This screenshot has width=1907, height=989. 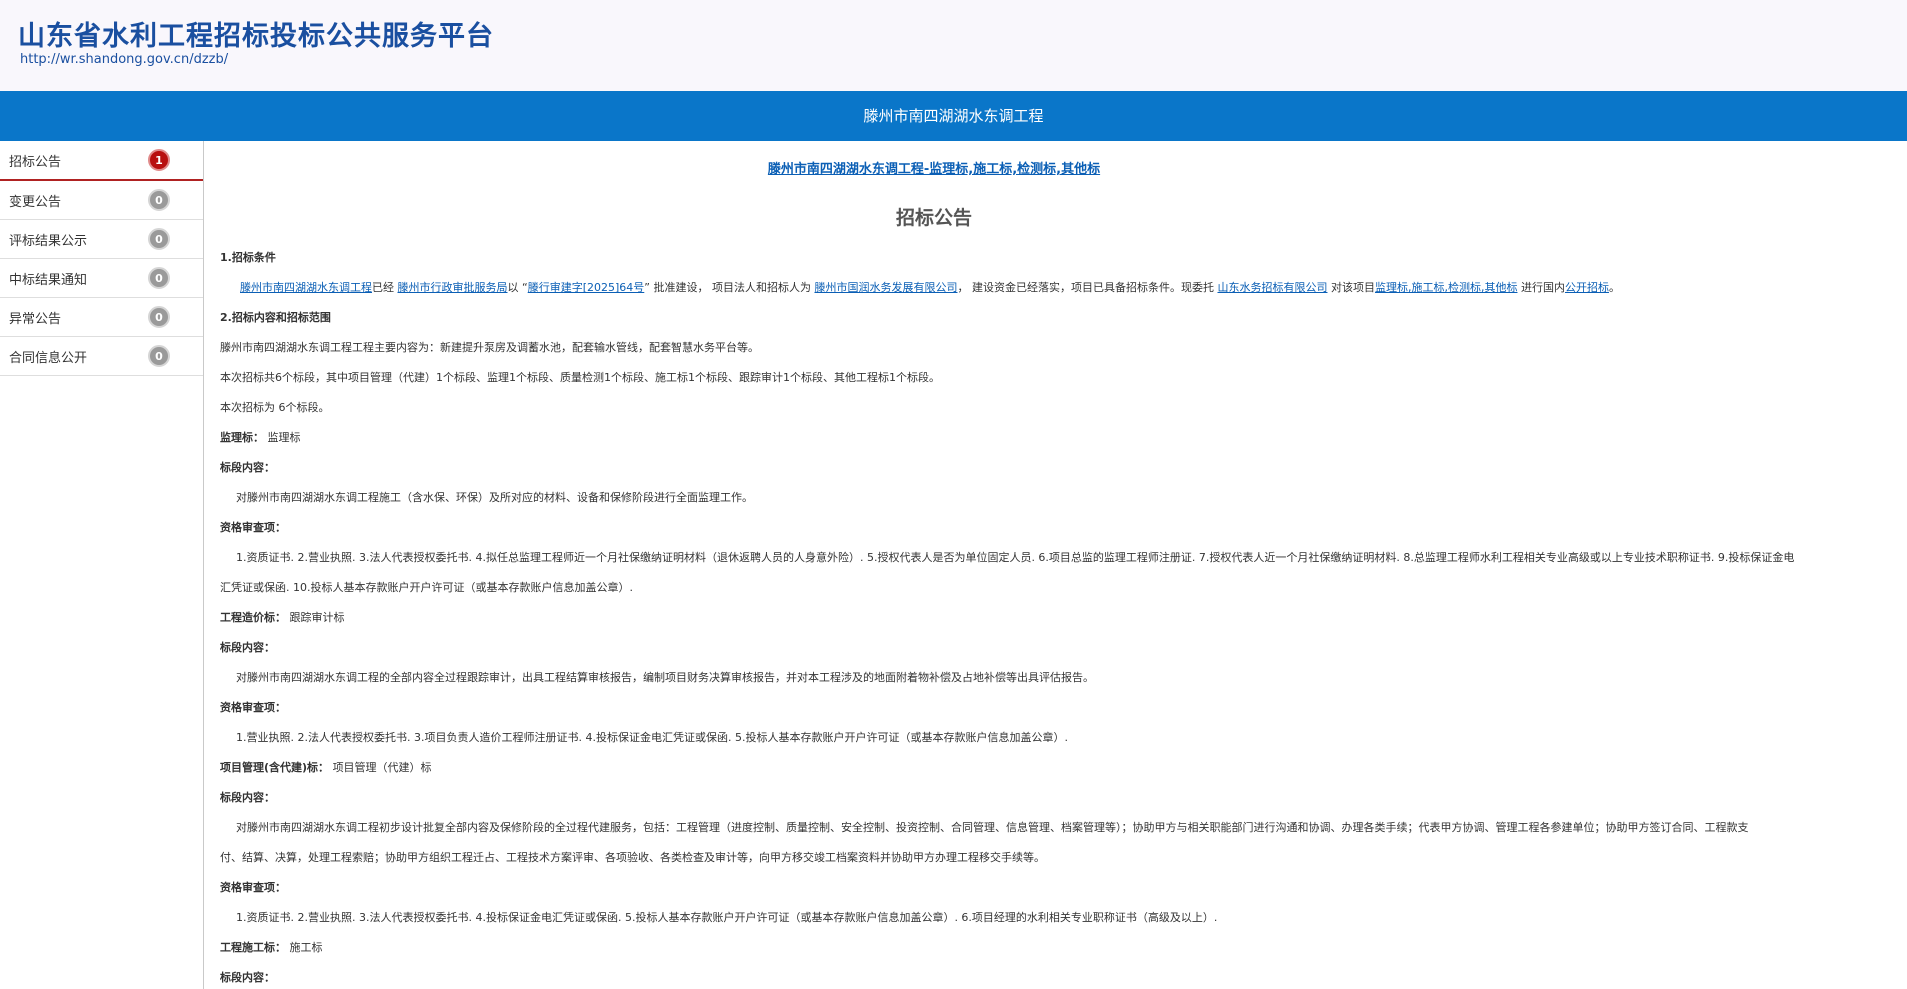 I want to click on notice-title: 招标公告, so click(x=933, y=218).